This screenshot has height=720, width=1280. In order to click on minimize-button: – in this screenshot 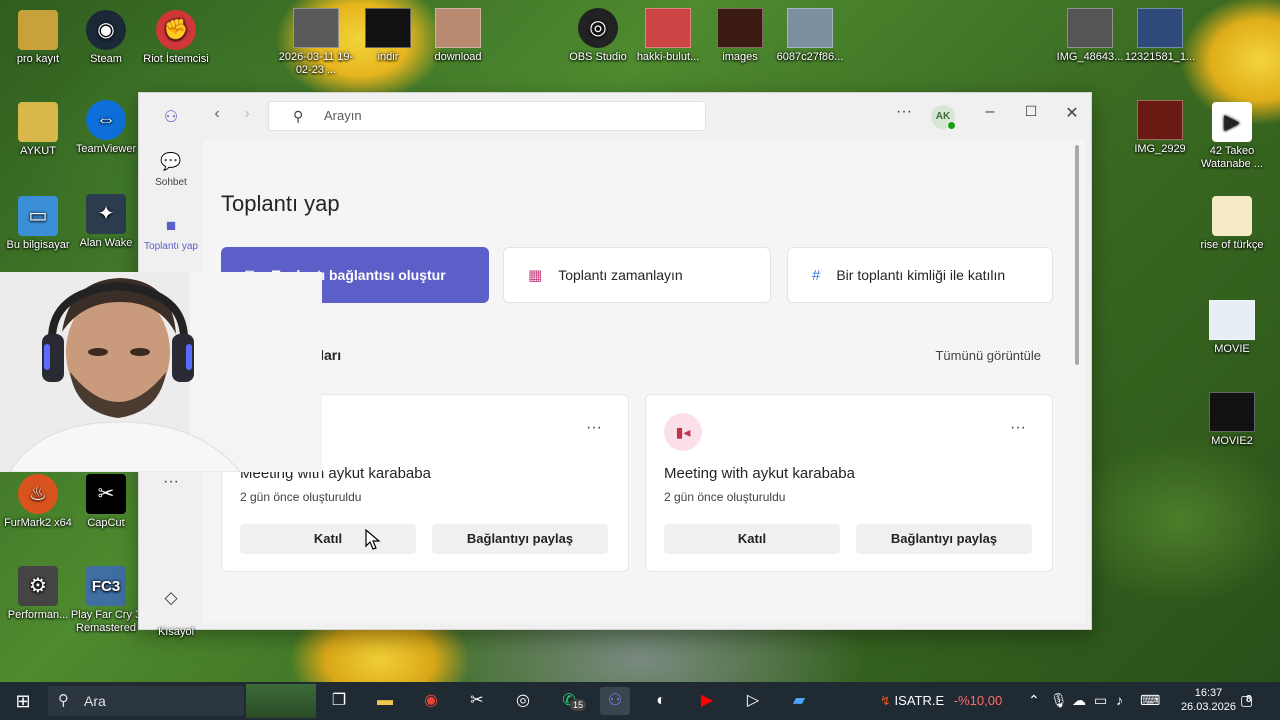, I will do `click(990, 112)`.